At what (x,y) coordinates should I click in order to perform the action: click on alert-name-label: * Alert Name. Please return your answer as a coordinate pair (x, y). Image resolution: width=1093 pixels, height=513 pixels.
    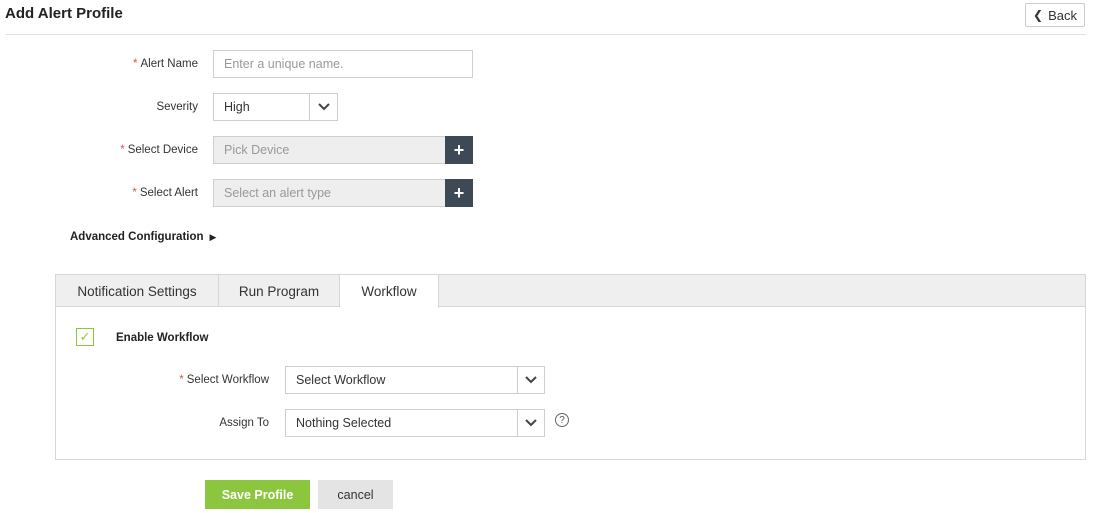
    Looking at the image, I should click on (149, 64).